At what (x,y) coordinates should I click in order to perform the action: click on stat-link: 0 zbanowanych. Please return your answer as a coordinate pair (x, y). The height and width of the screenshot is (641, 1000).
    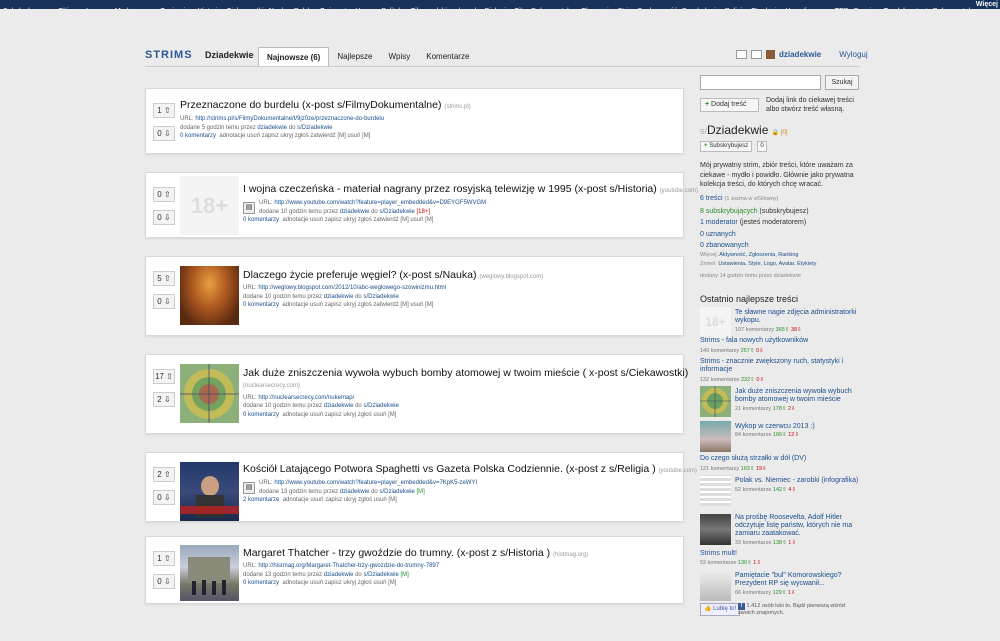
    Looking at the image, I should click on (724, 245).